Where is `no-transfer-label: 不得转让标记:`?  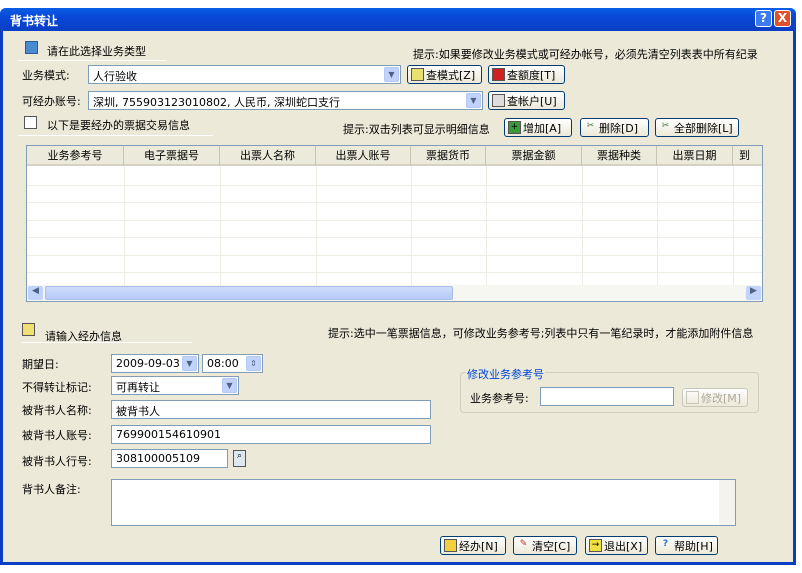
no-transfer-label: 不得转让标记: is located at coordinates (57, 387).